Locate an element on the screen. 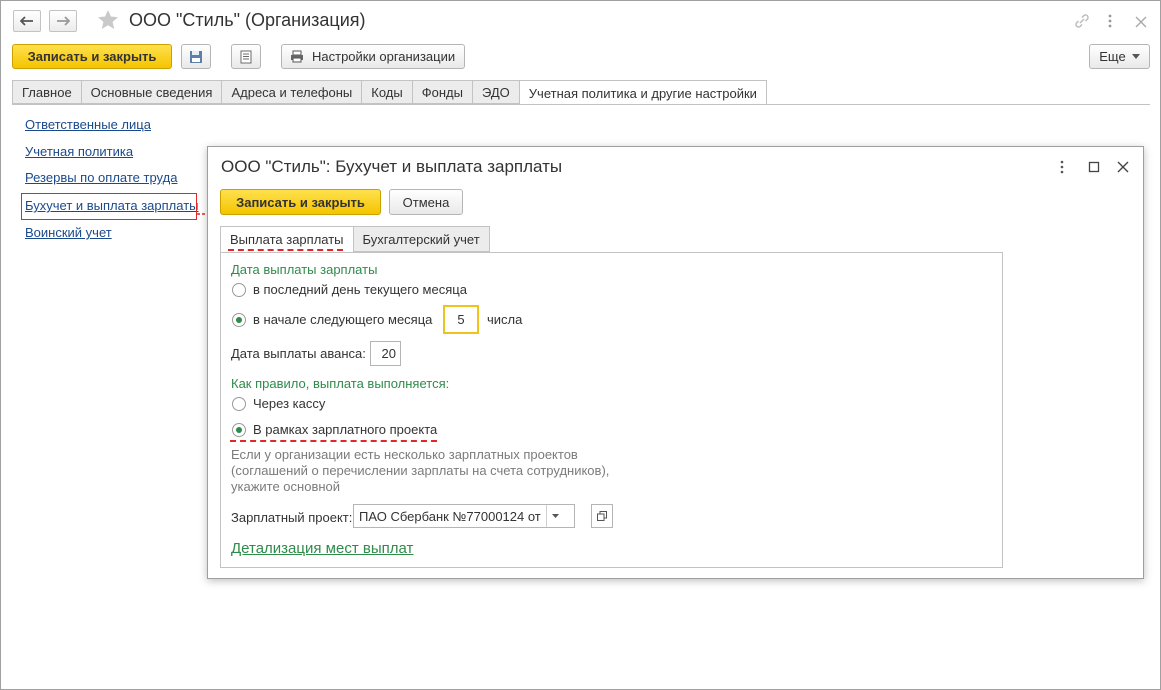  open-window-icon is located at coordinates (602, 516).